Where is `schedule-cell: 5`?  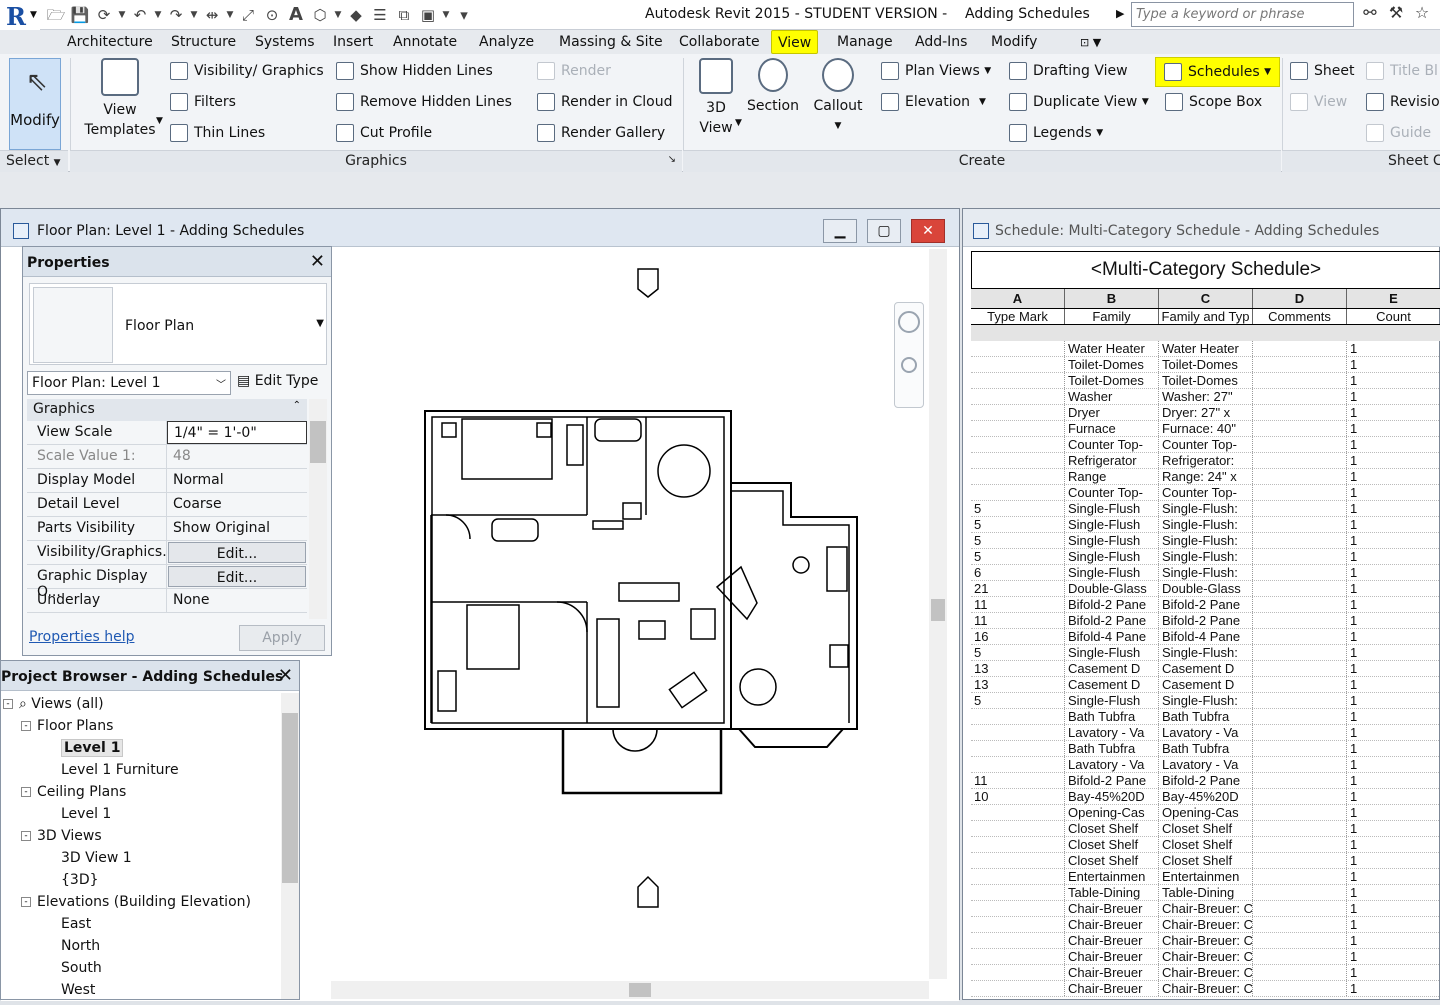
schedule-cell: 5 is located at coordinates (1018, 556).